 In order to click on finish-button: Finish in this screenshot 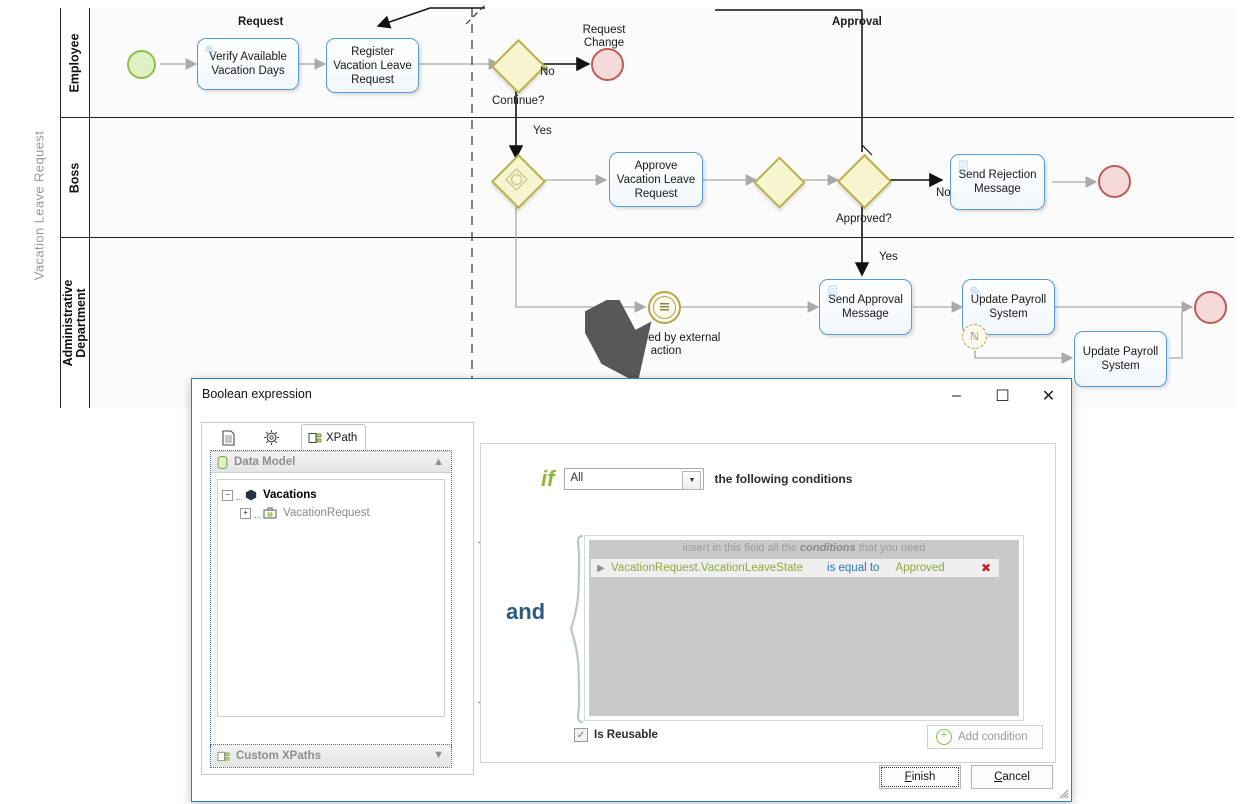, I will do `click(920, 777)`.